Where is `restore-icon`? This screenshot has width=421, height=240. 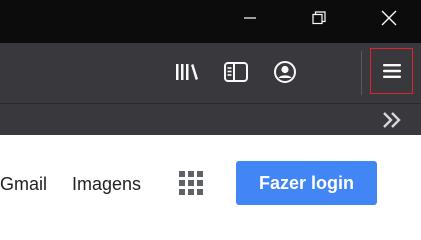 restore-icon is located at coordinates (319, 18).